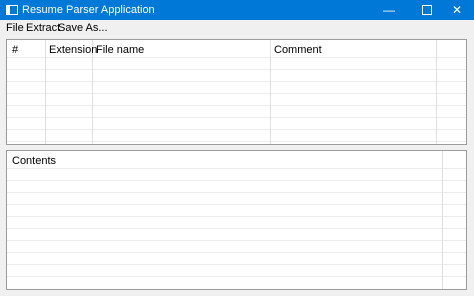  What do you see at coordinates (237, 10) in the screenshot?
I see `title-bar: Resume Parser Application — ✕` at bounding box center [237, 10].